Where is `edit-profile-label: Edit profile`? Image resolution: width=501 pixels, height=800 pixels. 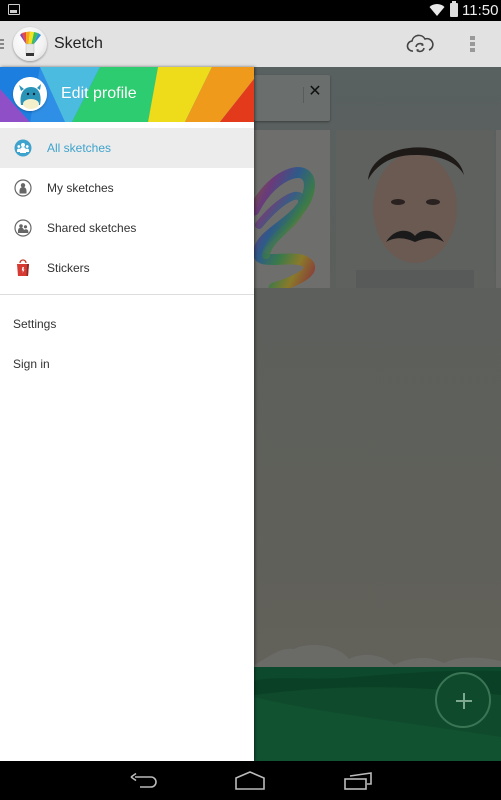
edit-profile-label: Edit profile is located at coordinates (99, 94).